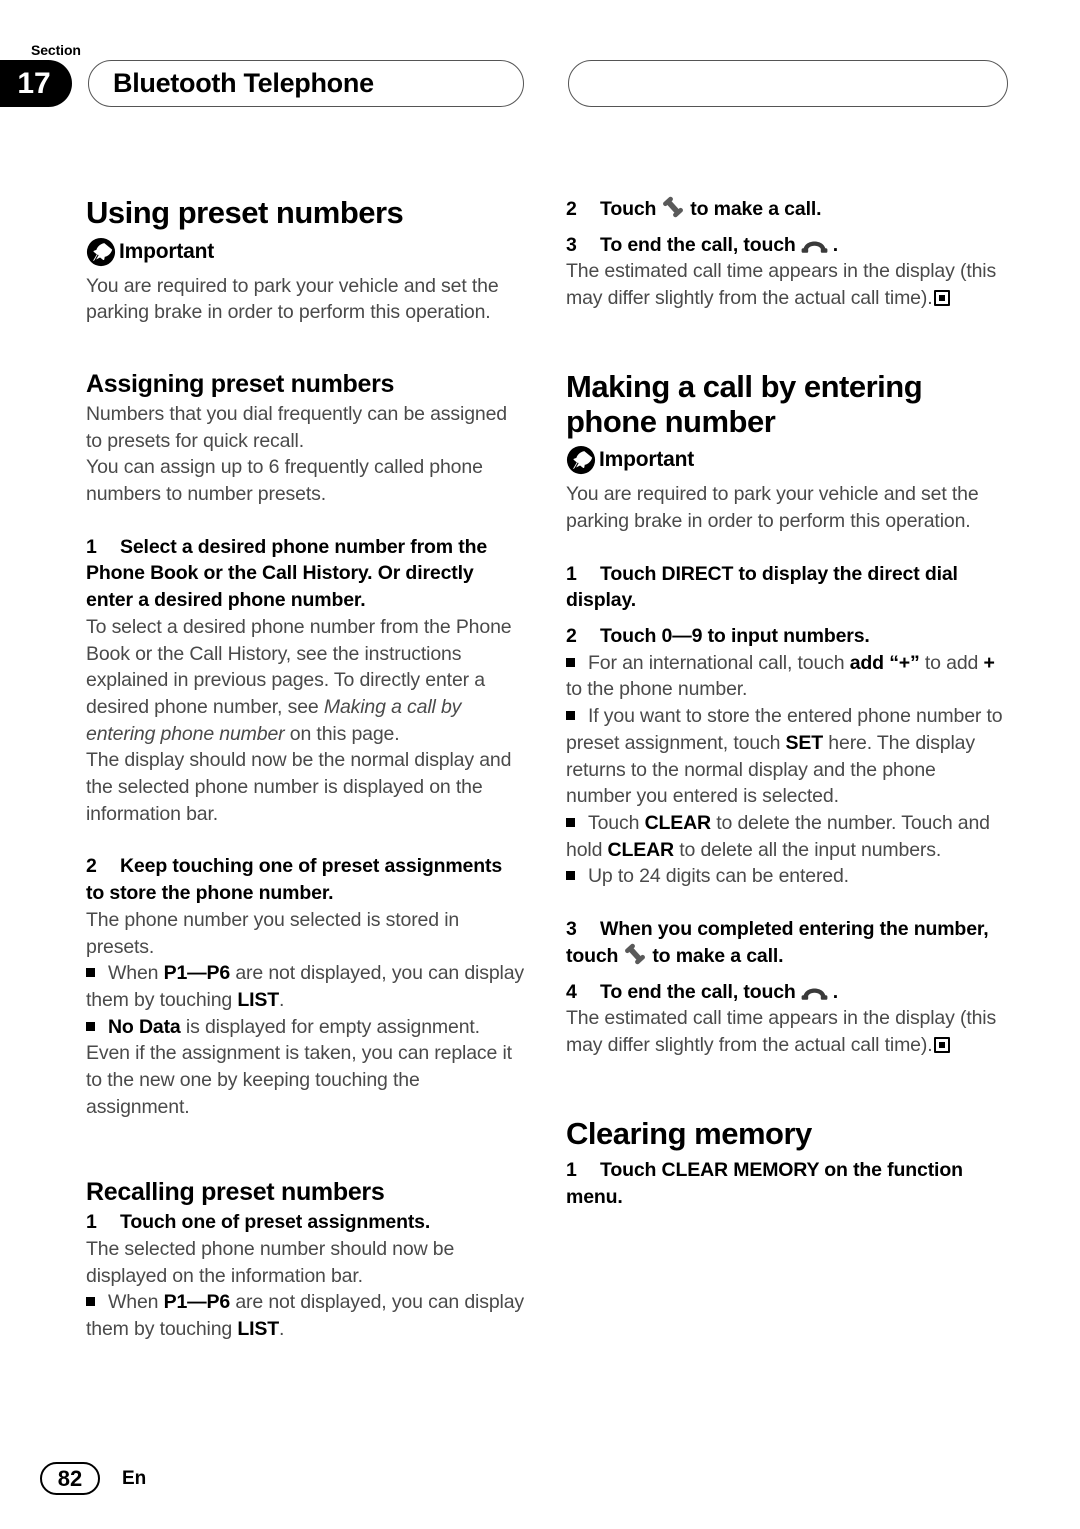  I want to click on recall-step-1-number: 1, so click(91, 1222).